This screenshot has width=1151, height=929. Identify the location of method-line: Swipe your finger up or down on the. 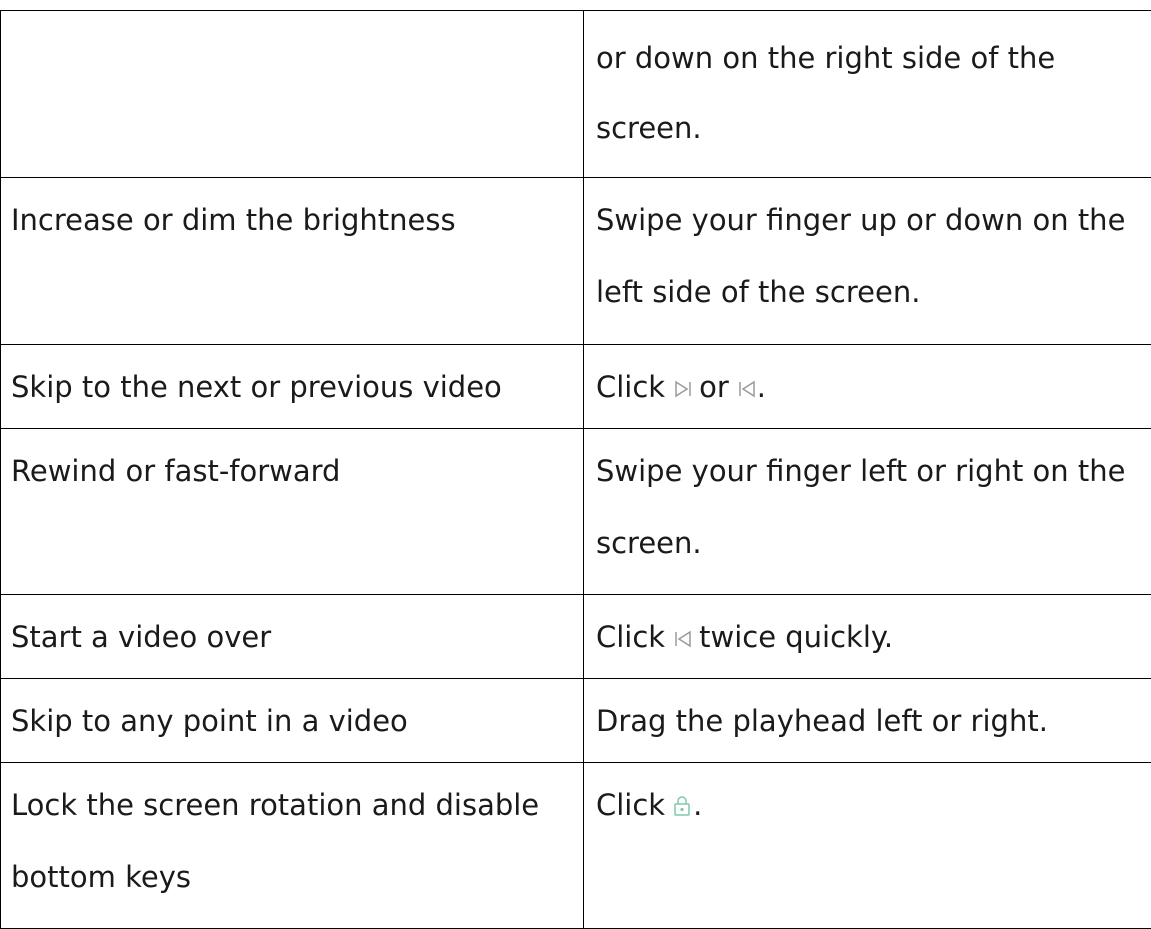
(873, 220).